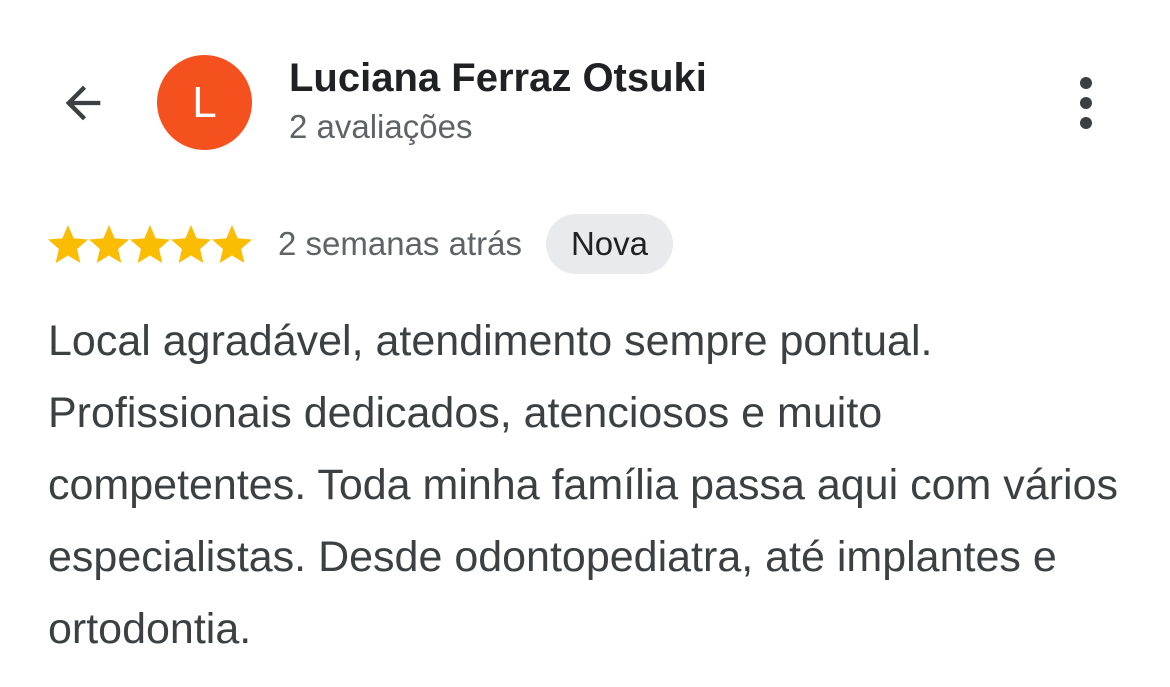 This screenshot has height=687, width=1170. I want to click on avatar: L, so click(204, 102).